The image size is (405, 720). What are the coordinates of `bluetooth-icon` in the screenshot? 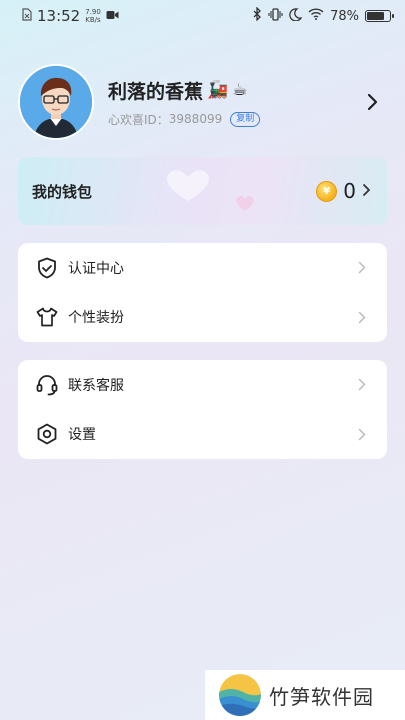 It's located at (257, 15).